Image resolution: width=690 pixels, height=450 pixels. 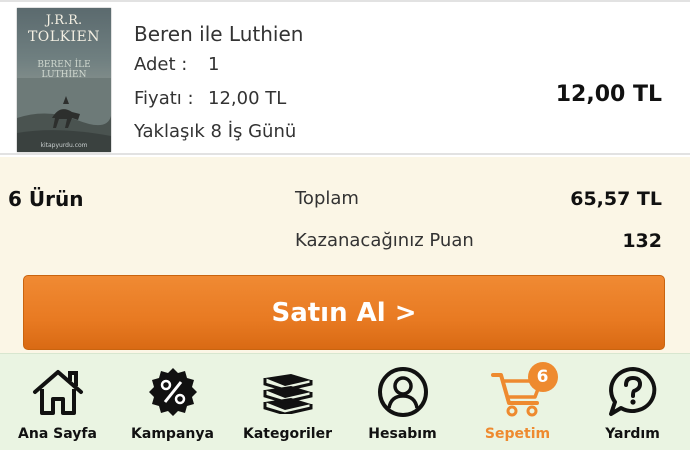 What do you see at coordinates (616, 199) in the screenshot?
I see `total-value: 65,57 TL` at bounding box center [616, 199].